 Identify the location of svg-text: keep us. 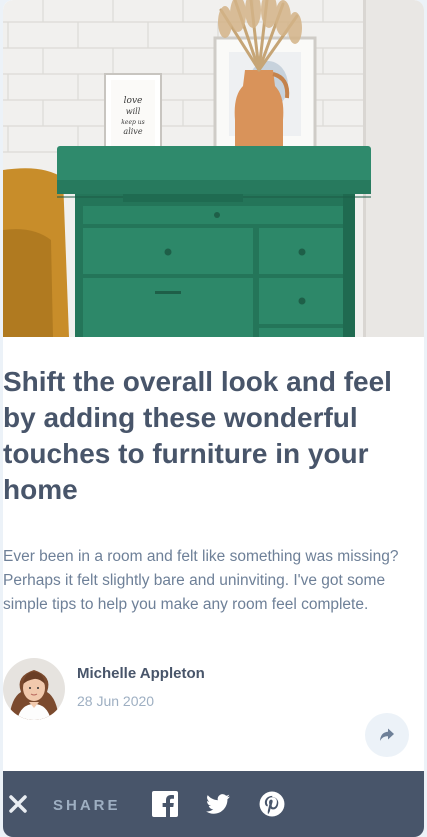
(132, 122).